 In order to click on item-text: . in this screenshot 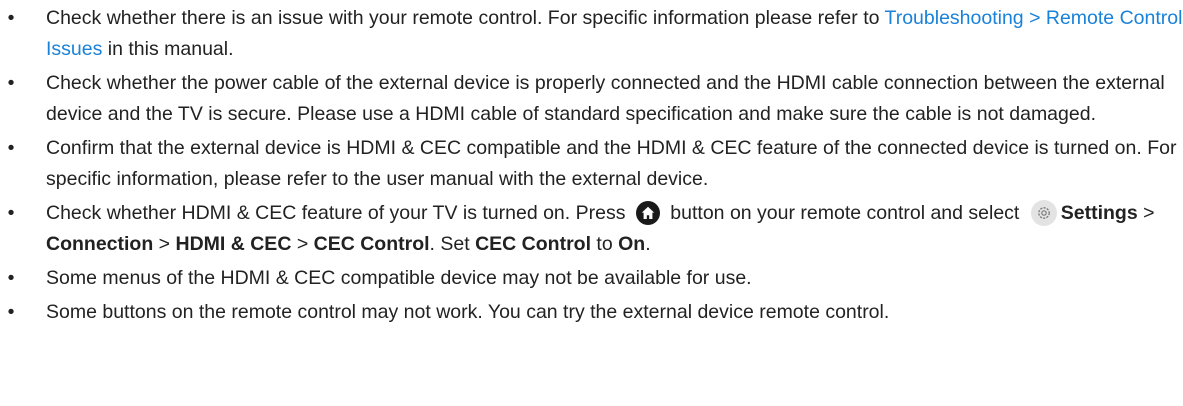, I will do `click(648, 244)`.